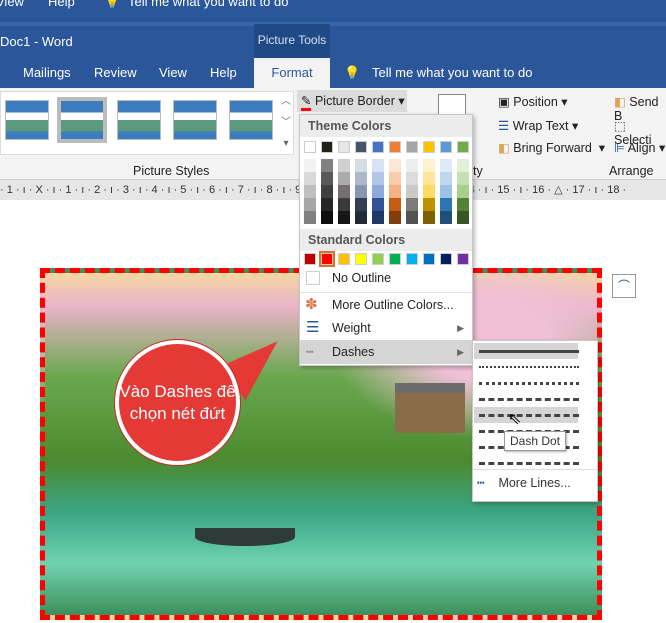 The height and width of the screenshot is (623, 666). I want to click on gallery-scroll: ︿ ﹀ ▾, so click(286, 123).